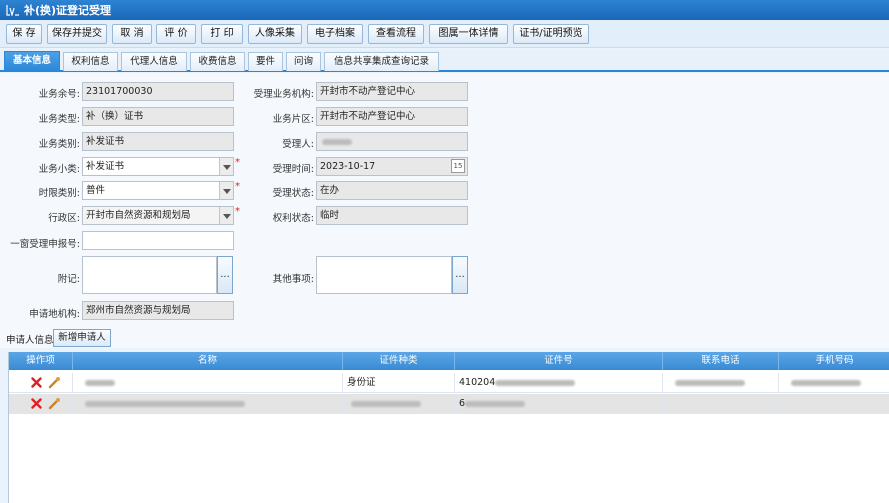  Describe the element at coordinates (24, 34) in the screenshot. I see `save-button: 保 存` at that location.